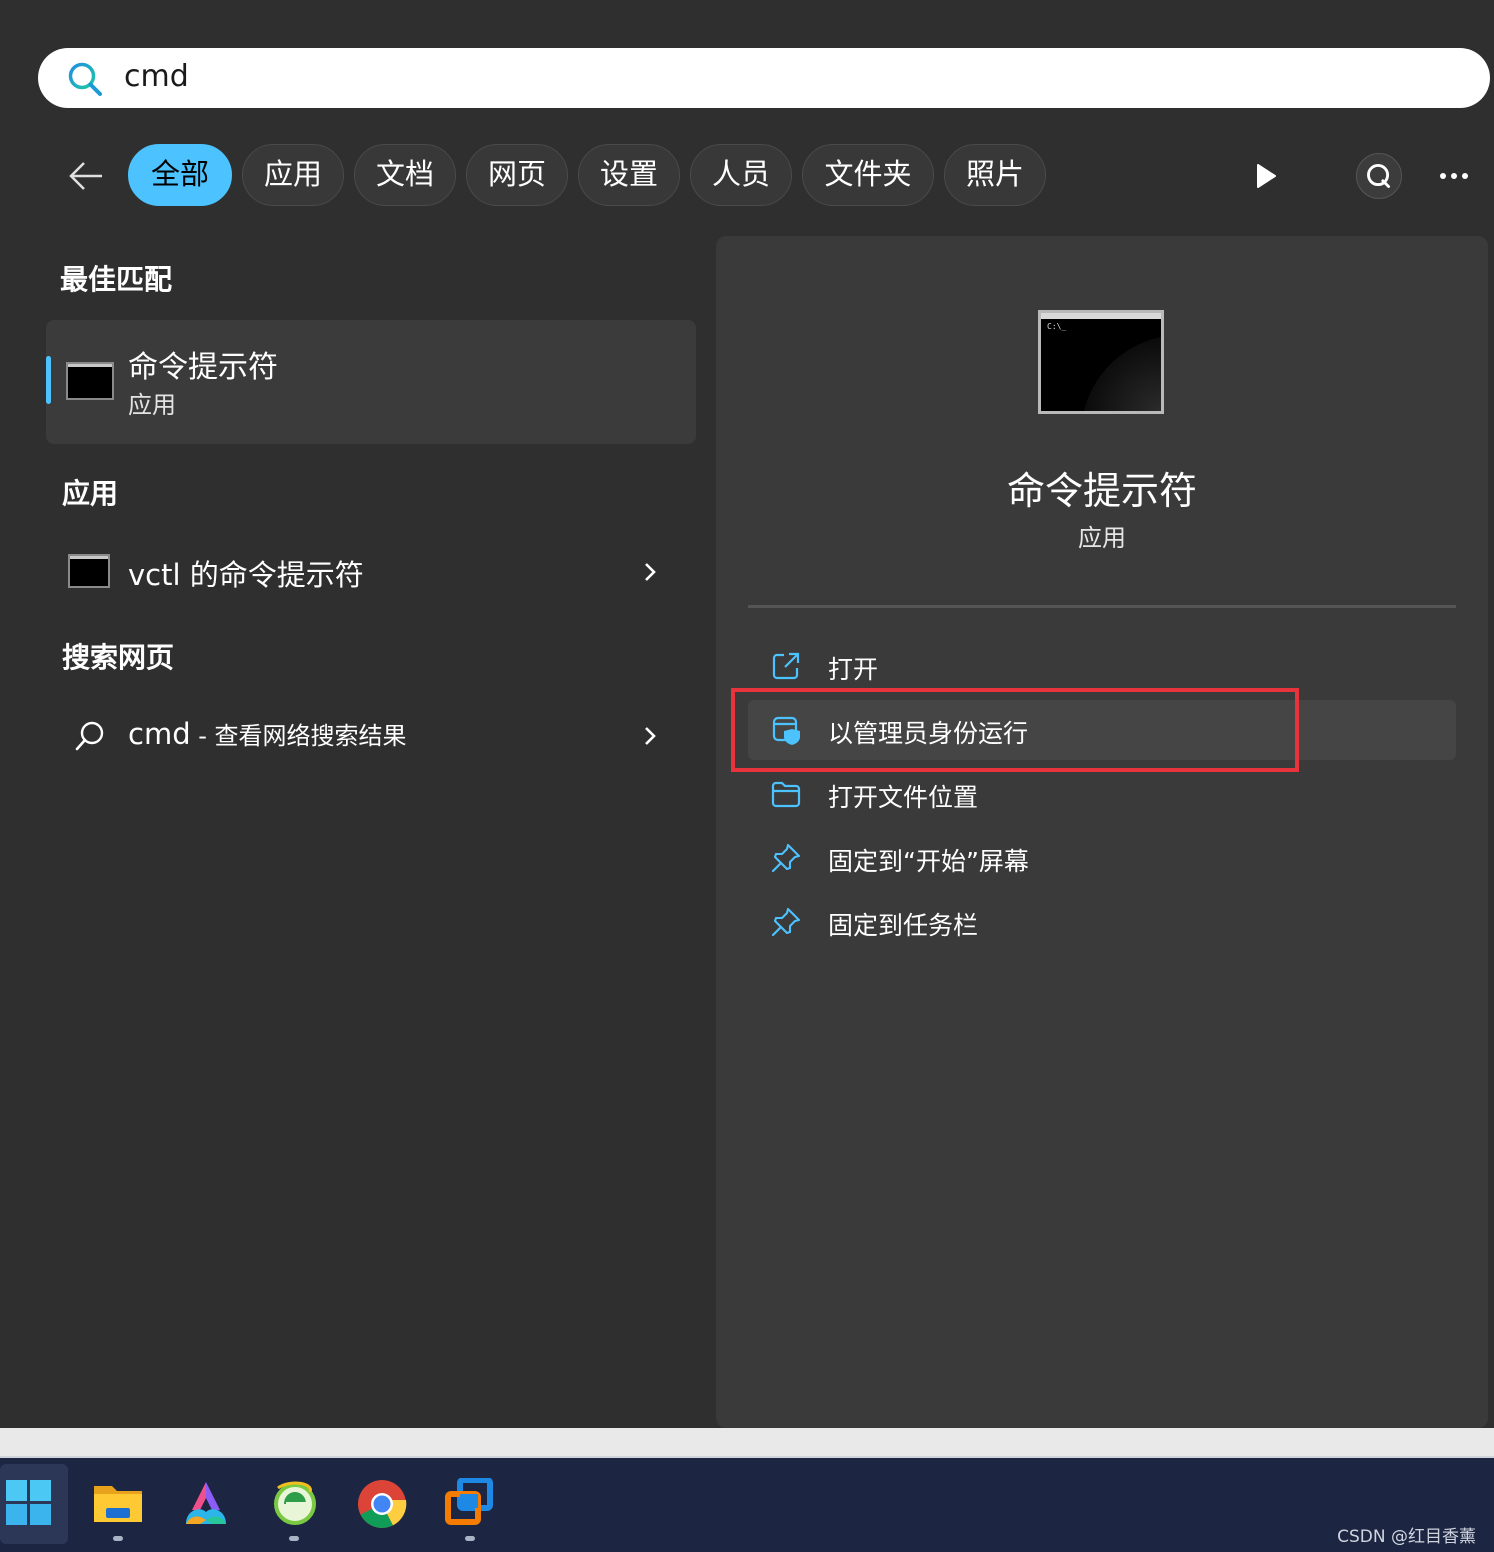  What do you see at coordinates (203, 367) in the screenshot?
I see `best-match-title: 命令提示符` at bounding box center [203, 367].